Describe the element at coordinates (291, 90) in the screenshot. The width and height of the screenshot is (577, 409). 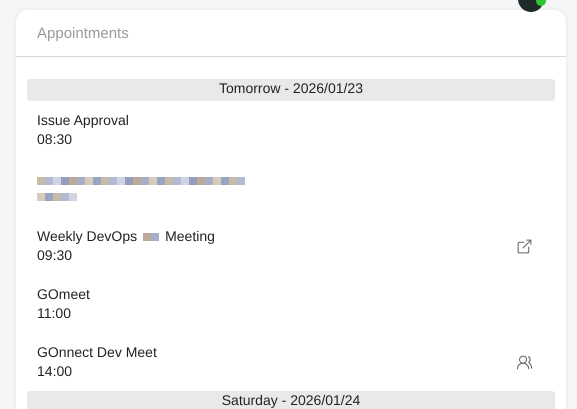
I see `day-header: Tomorrow - 2026/01/23` at that location.